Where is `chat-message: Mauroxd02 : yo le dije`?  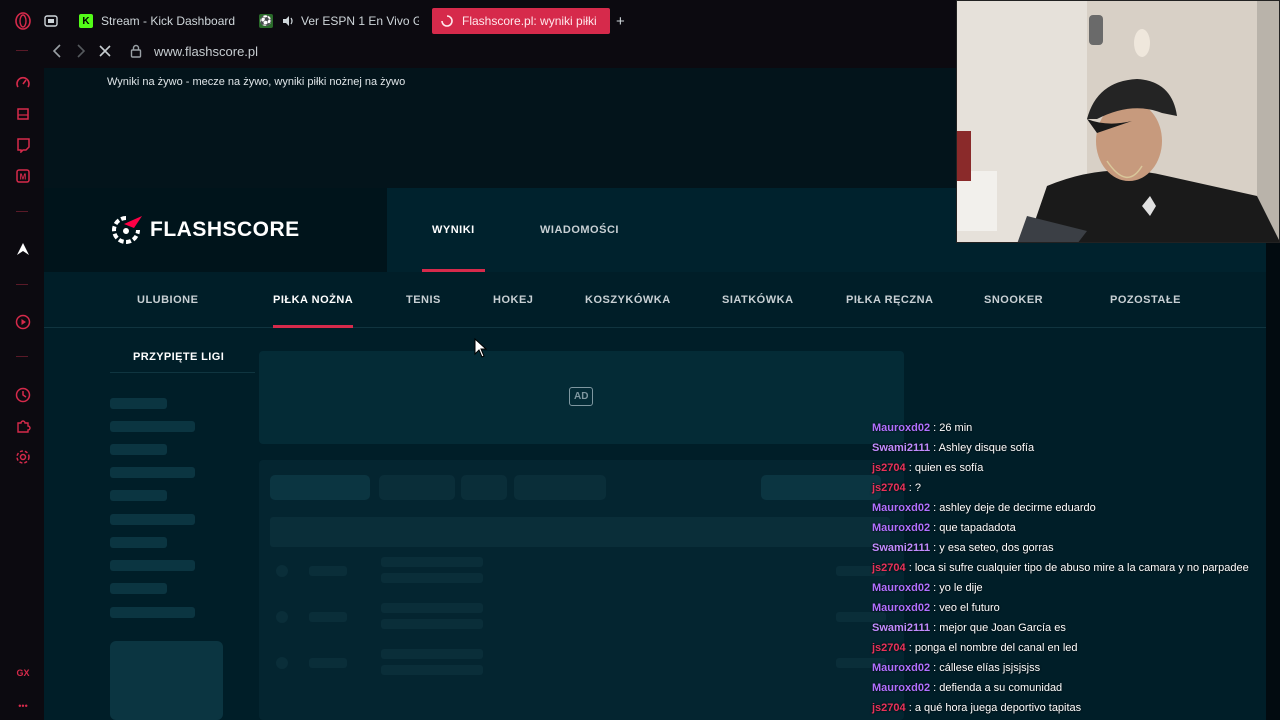
chat-message: Mauroxd02 : yo le dije is located at coordinates (927, 588).